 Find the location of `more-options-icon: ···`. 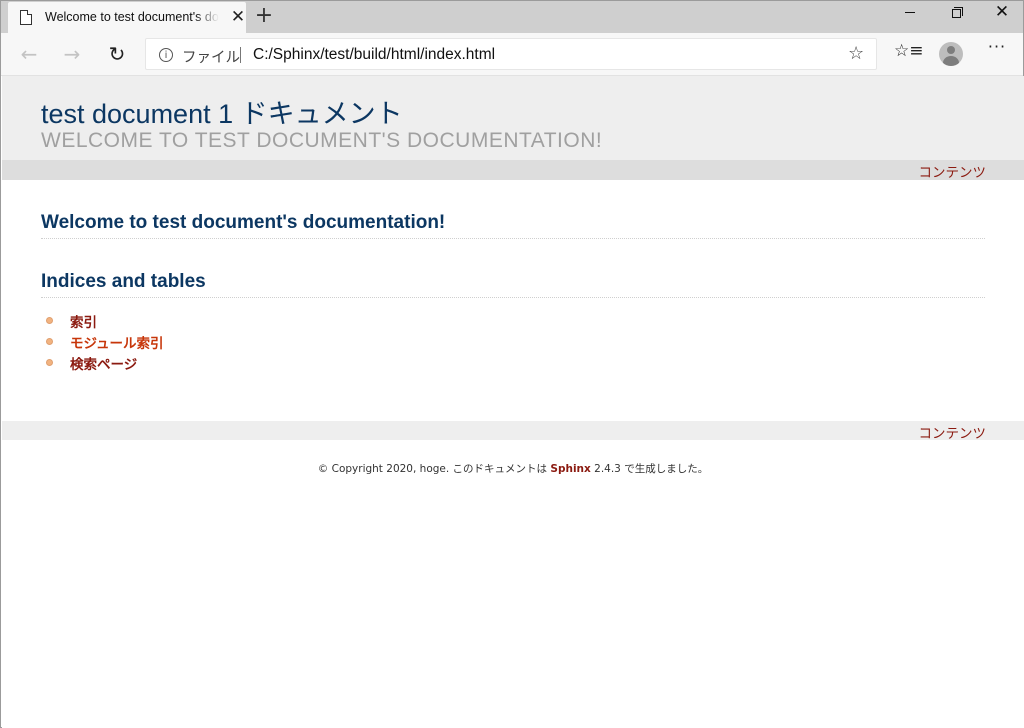

more-options-icon: ··· is located at coordinates (997, 52).